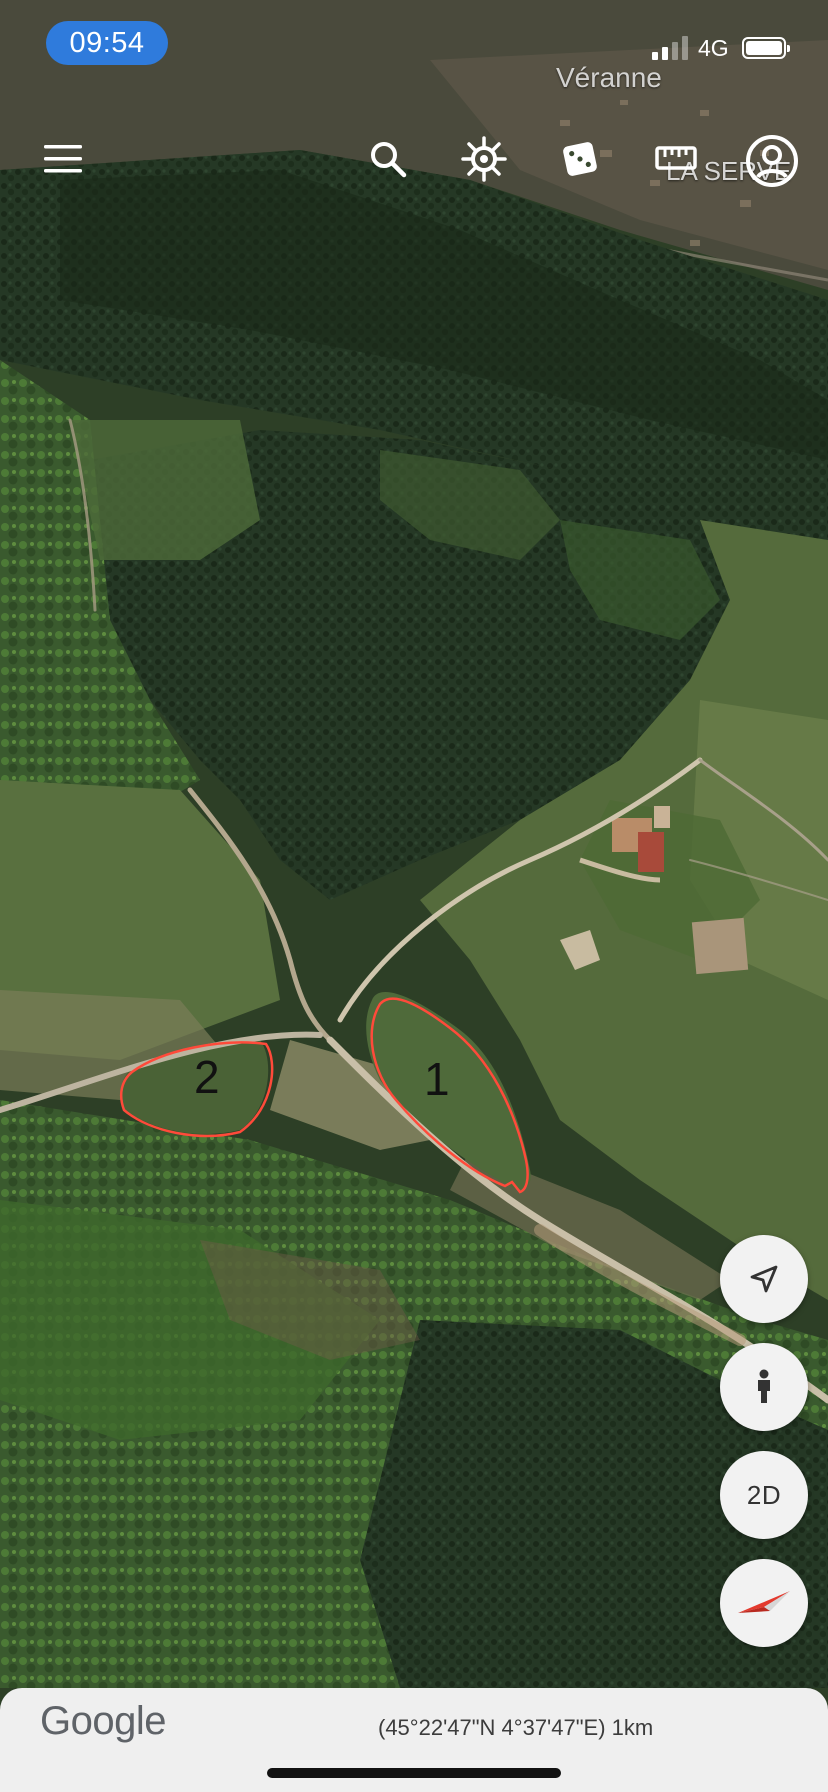  I want to click on account-button, so click(772, 161).